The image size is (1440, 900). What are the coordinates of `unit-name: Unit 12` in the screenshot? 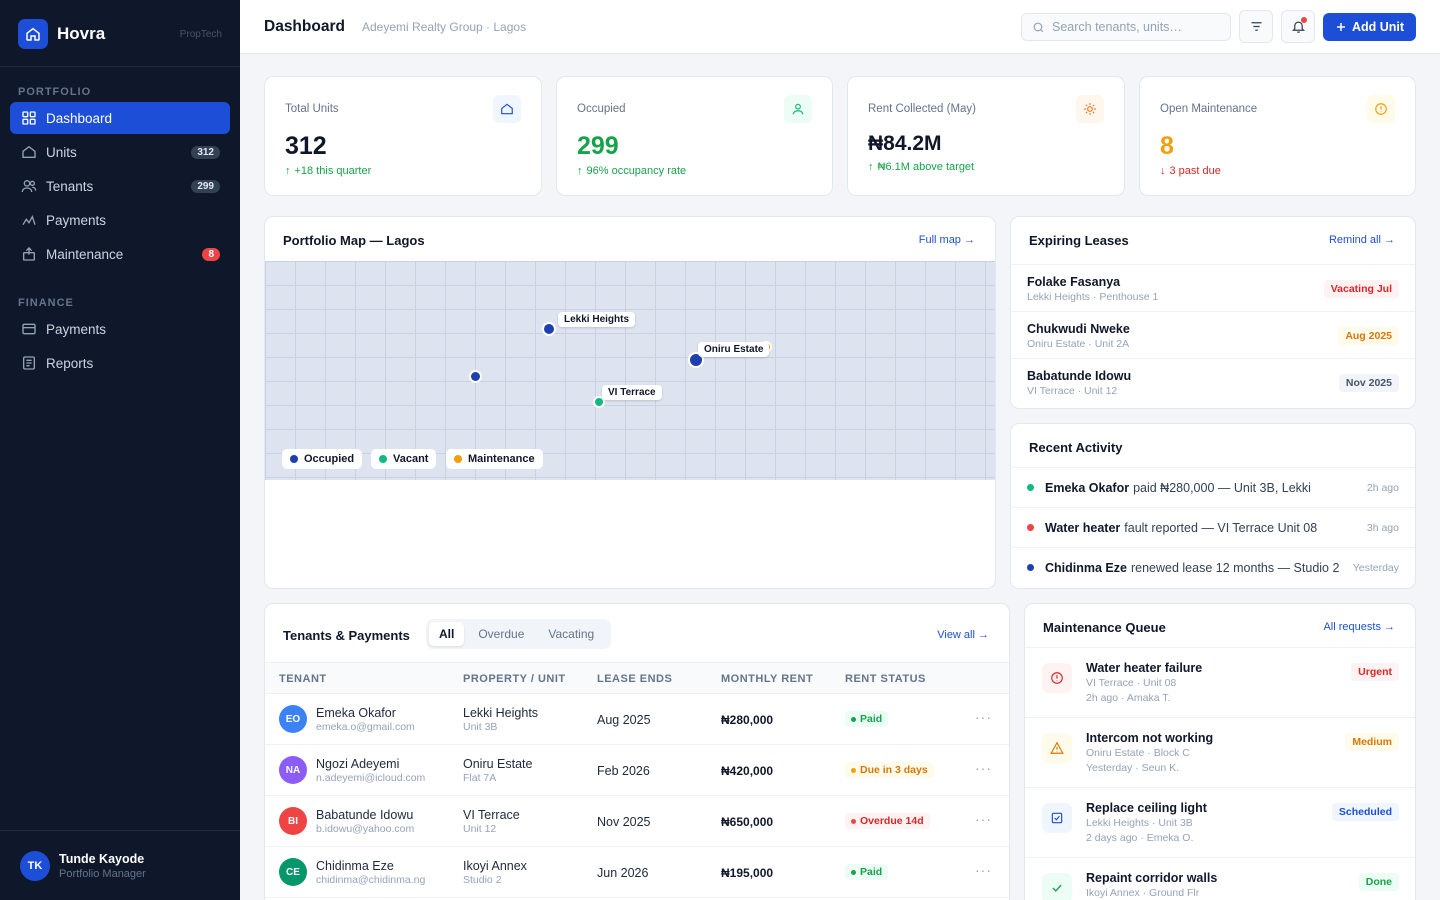 It's located at (480, 829).